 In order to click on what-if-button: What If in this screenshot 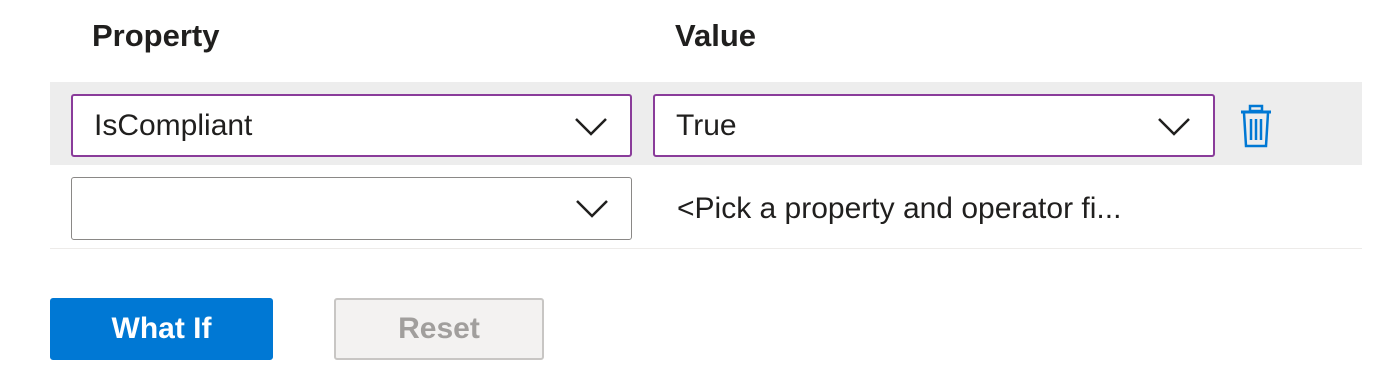, I will do `click(161, 329)`.